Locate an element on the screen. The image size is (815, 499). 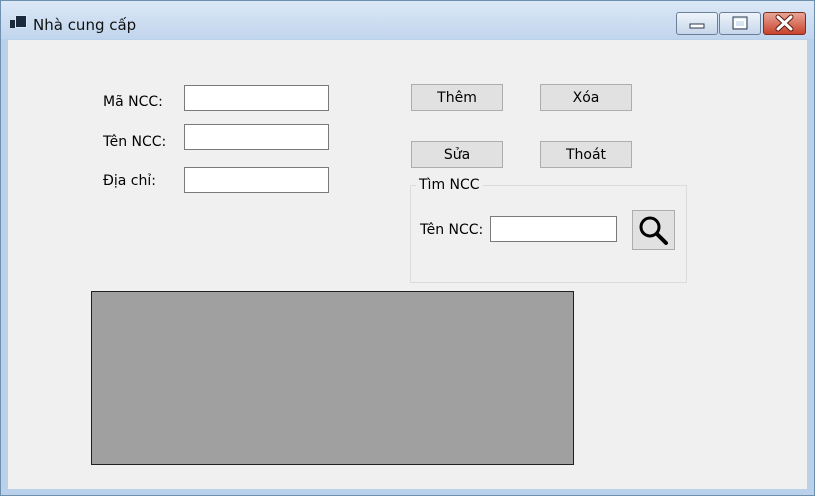
sua-button: Sửa is located at coordinates (457, 154).